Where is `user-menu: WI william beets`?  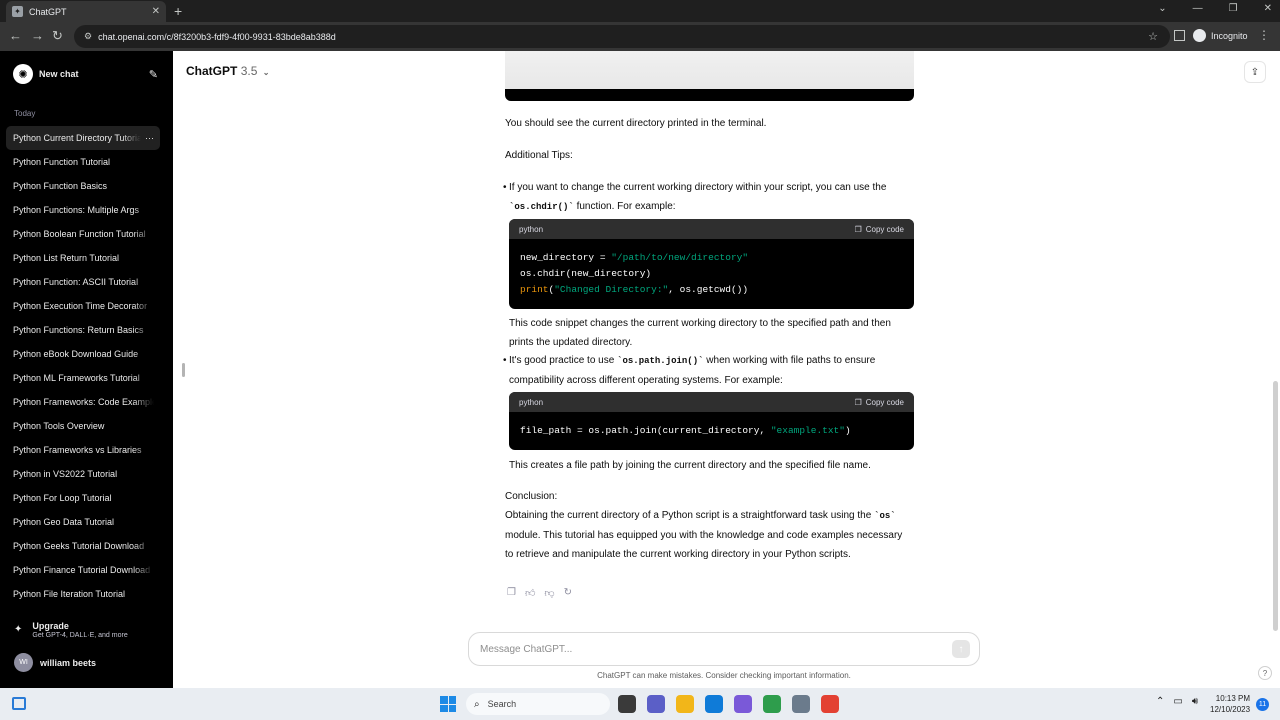 user-menu: WI william beets is located at coordinates (55, 662).